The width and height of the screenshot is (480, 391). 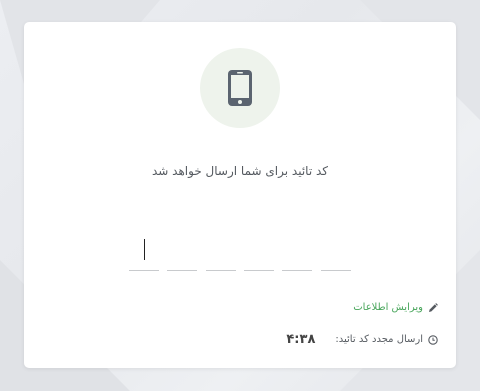 I want to click on mobile-phone-icon, so click(x=240, y=88).